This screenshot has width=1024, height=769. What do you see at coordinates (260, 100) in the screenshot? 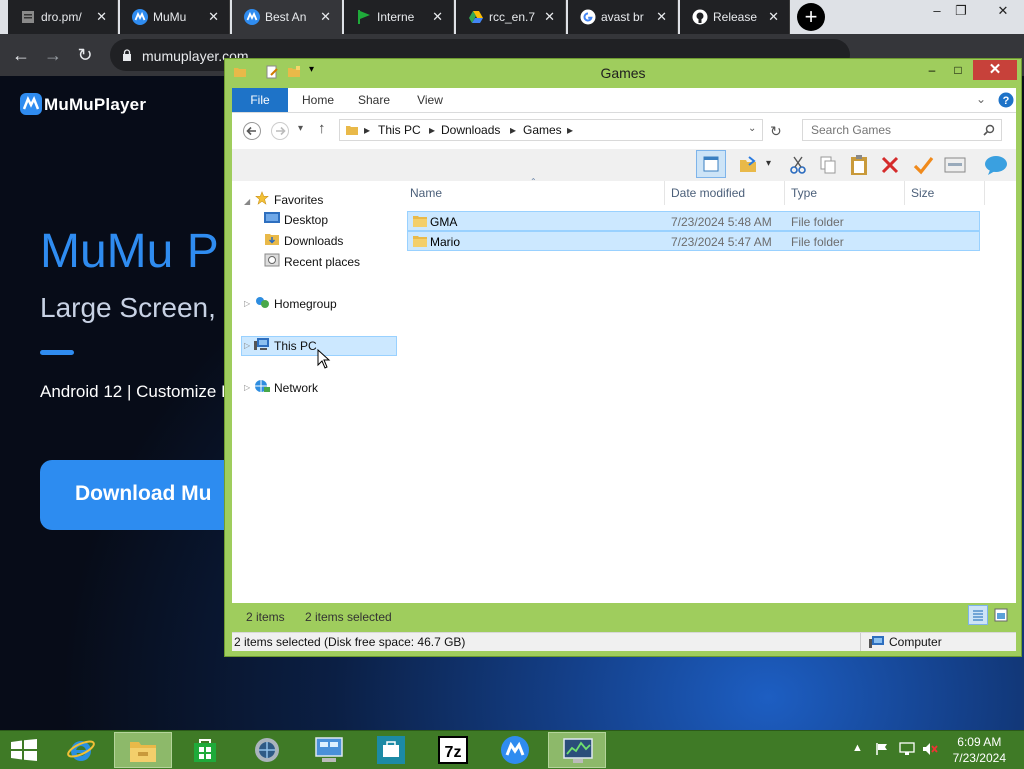
I see `tab-file: File` at bounding box center [260, 100].